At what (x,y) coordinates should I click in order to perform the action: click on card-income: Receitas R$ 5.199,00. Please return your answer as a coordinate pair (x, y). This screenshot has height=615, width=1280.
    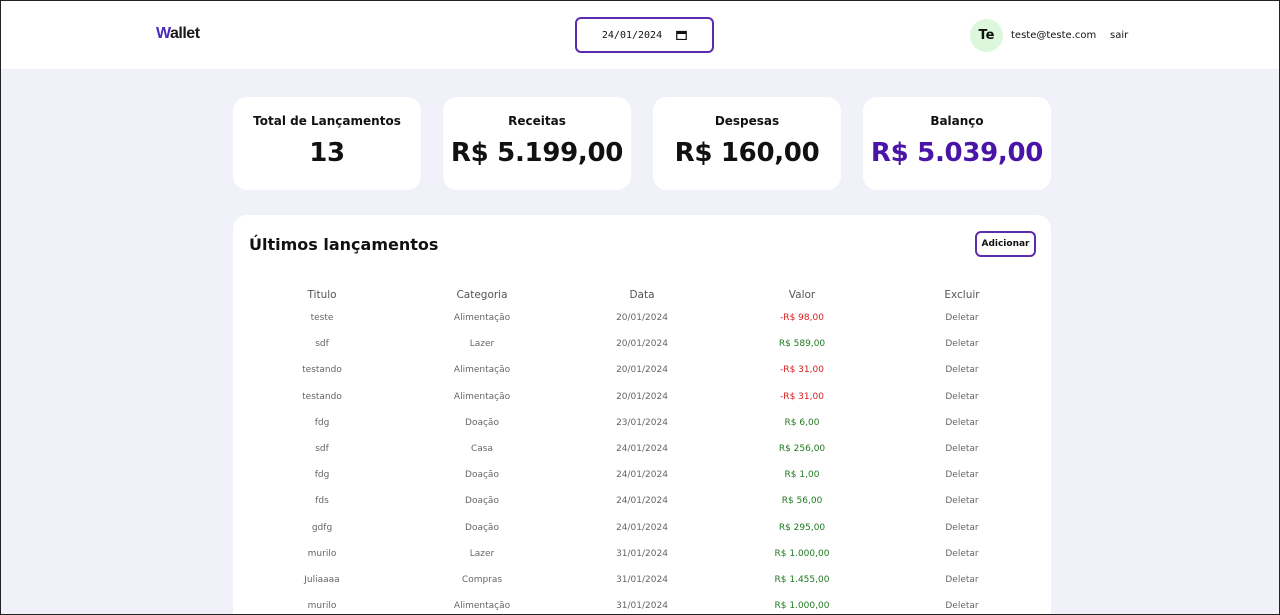
    Looking at the image, I should click on (537, 143).